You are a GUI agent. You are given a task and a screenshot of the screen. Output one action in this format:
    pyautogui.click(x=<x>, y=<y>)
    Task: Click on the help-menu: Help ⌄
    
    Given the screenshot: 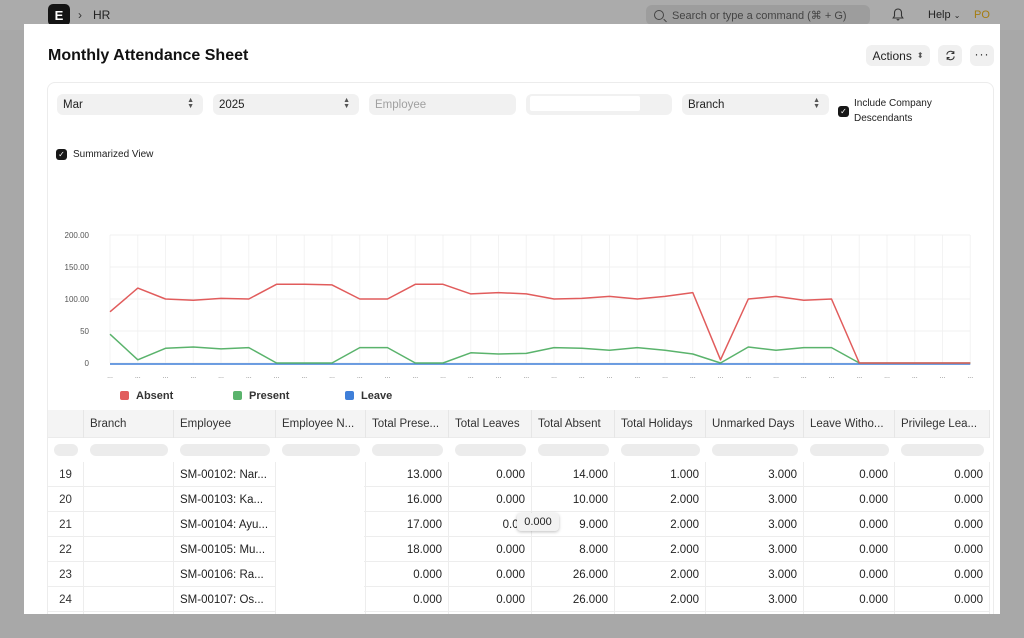 What is the action you would take?
    pyautogui.click(x=944, y=15)
    